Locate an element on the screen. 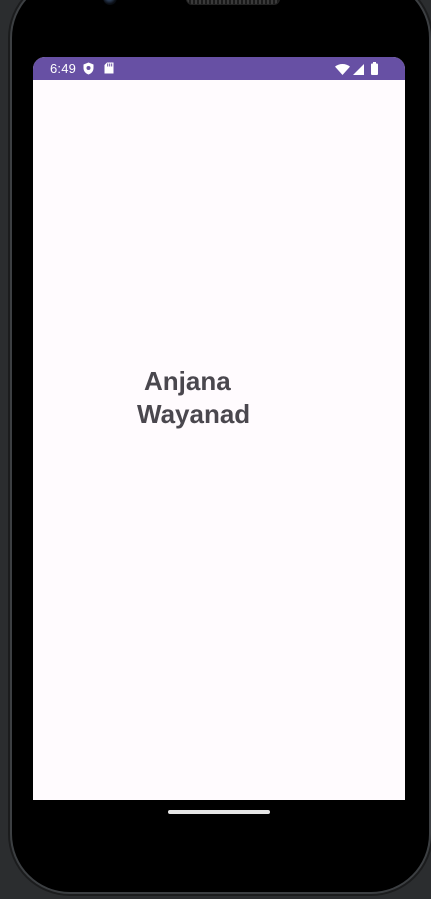 The image size is (431, 899). signal-icon is located at coordinates (358, 70).